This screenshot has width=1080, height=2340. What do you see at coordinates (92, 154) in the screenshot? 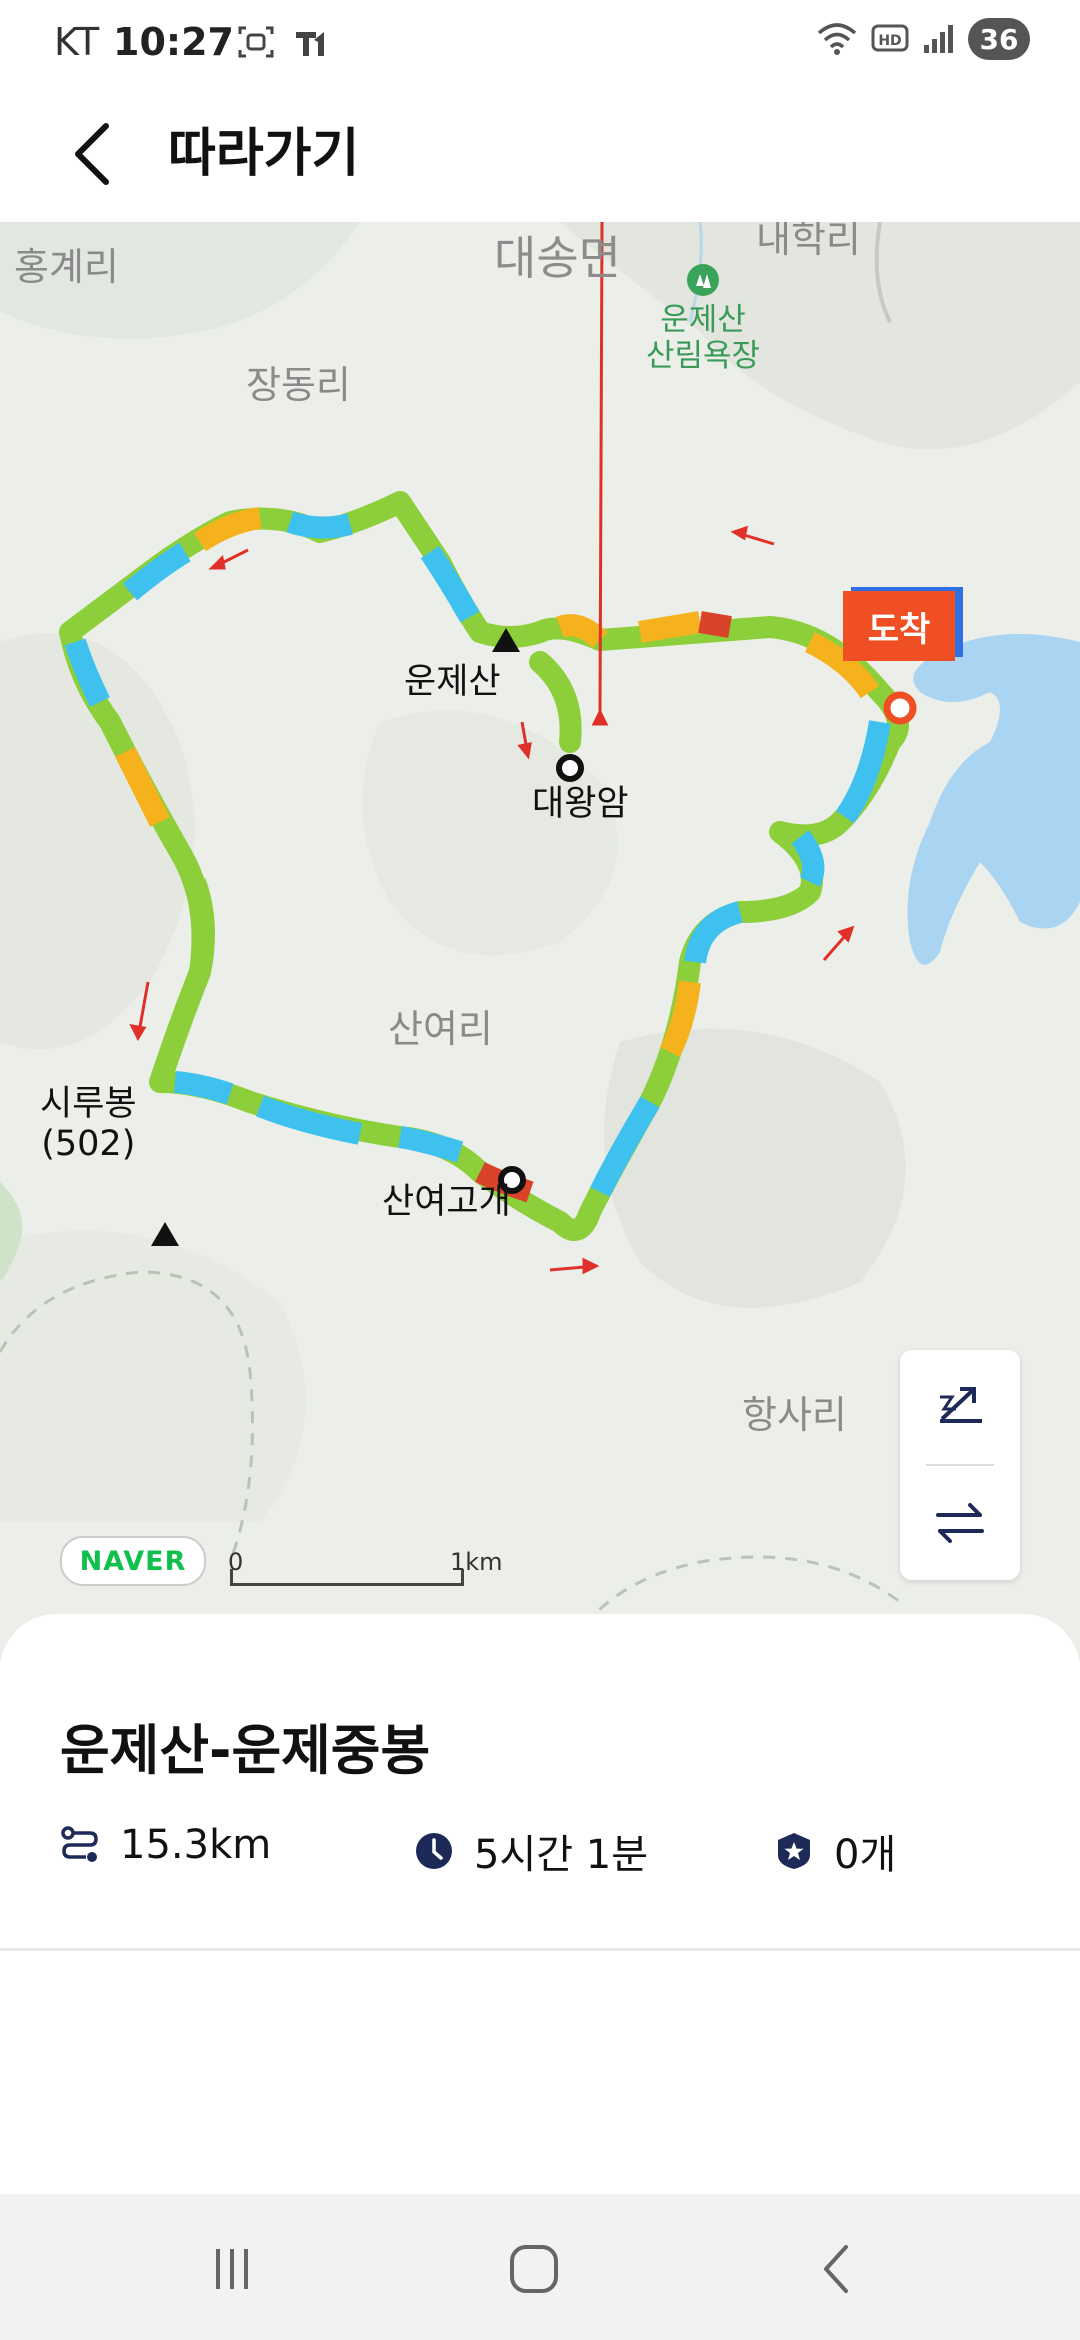
I see `chevron-left-icon` at bounding box center [92, 154].